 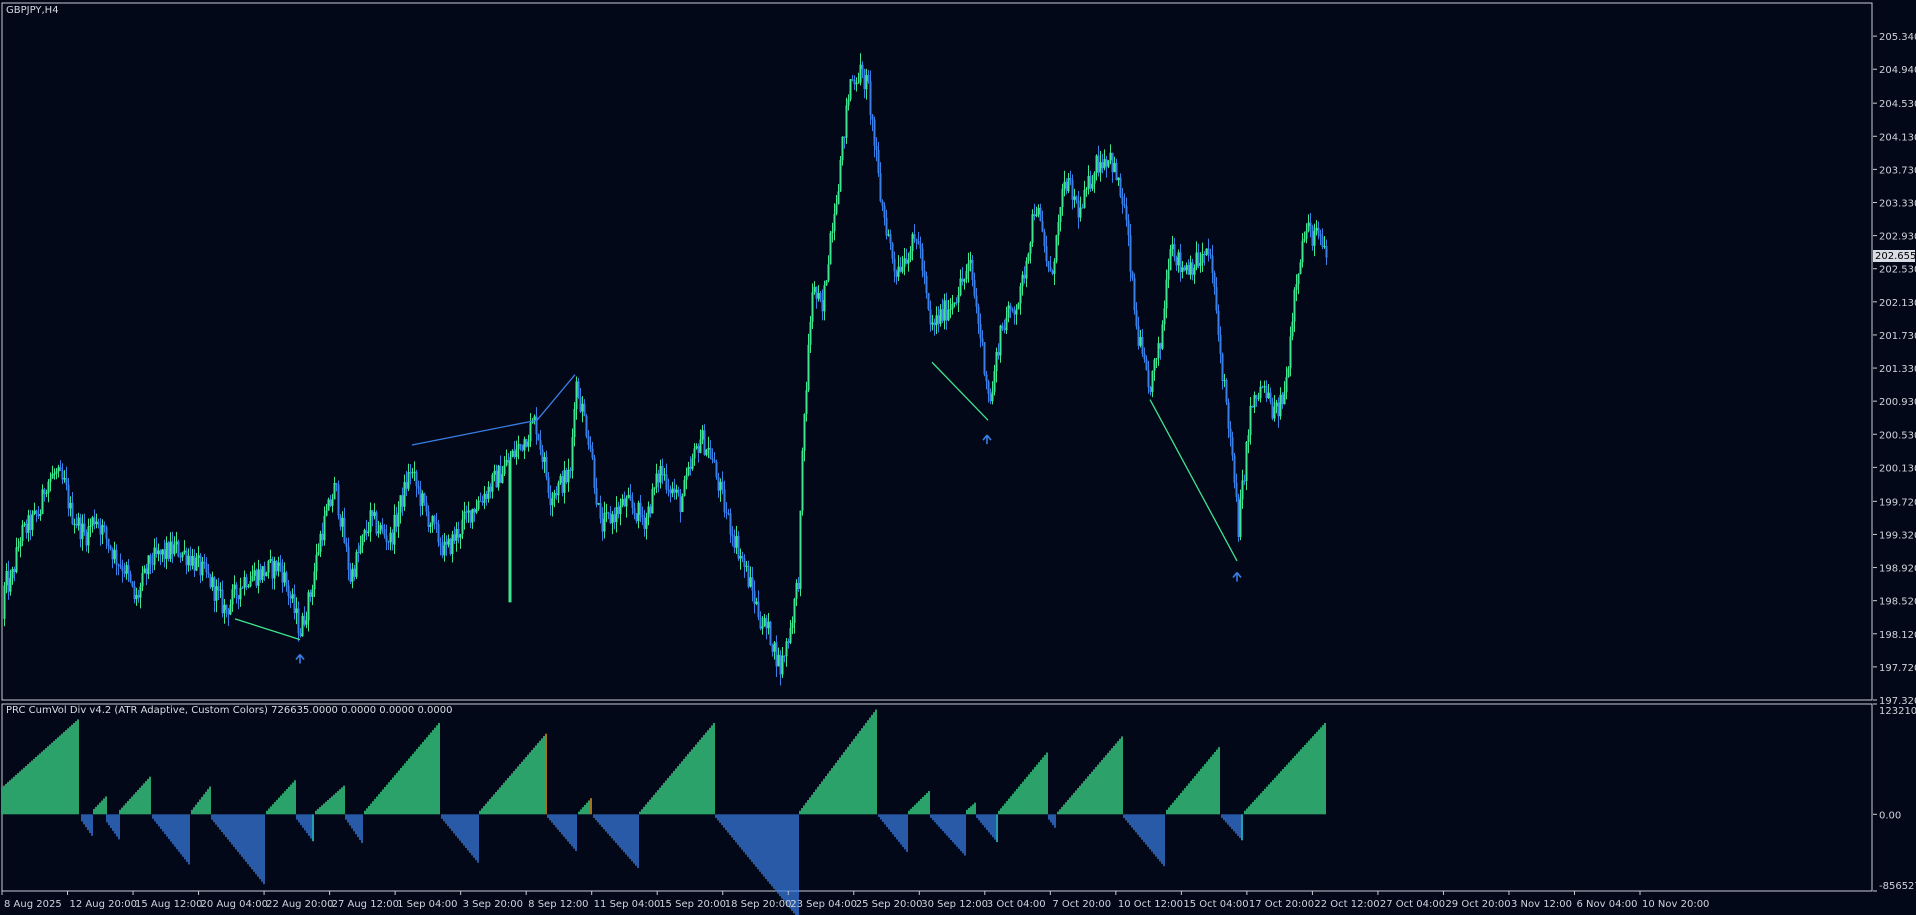 What do you see at coordinates (1897, 170) in the screenshot?
I see `price-tick-label: 203.730` at bounding box center [1897, 170].